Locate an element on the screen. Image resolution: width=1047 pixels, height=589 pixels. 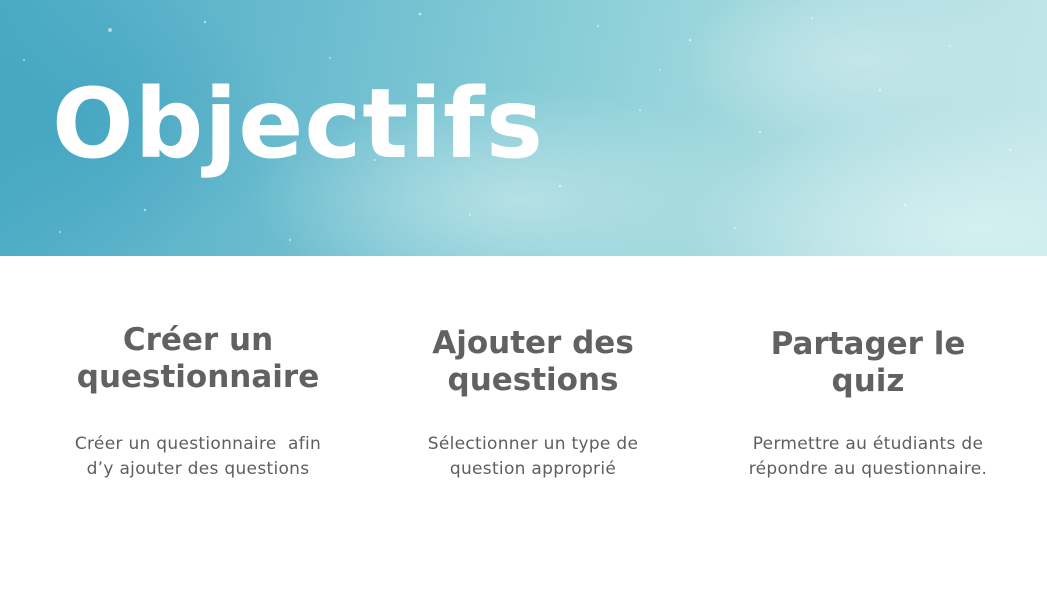
heading-line: Ajouter des is located at coordinates (533, 343).